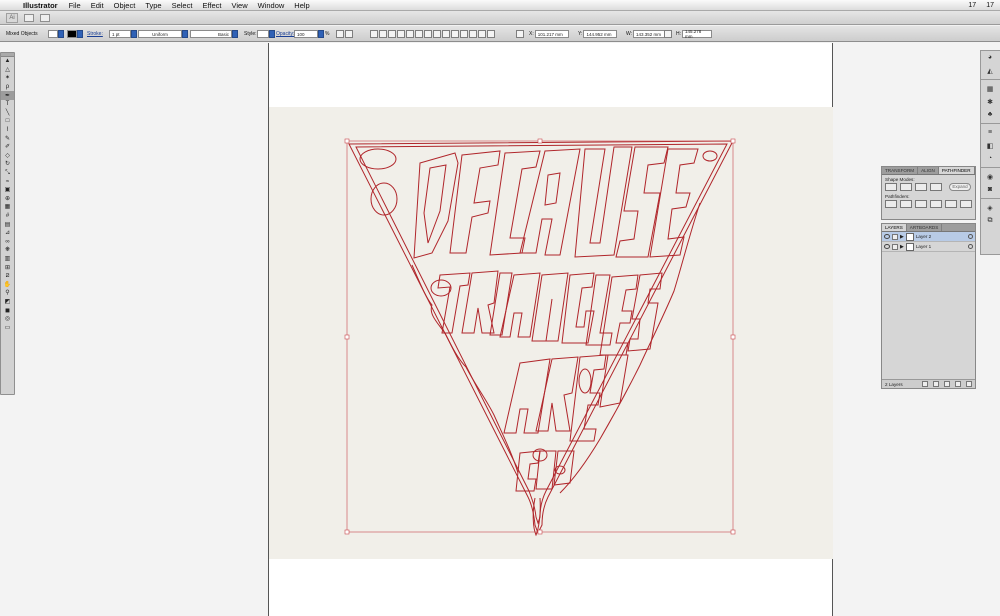  What do you see at coordinates (925, 227) in the screenshot?
I see `tab-artboards: ARTBOARDS` at bounding box center [925, 227].